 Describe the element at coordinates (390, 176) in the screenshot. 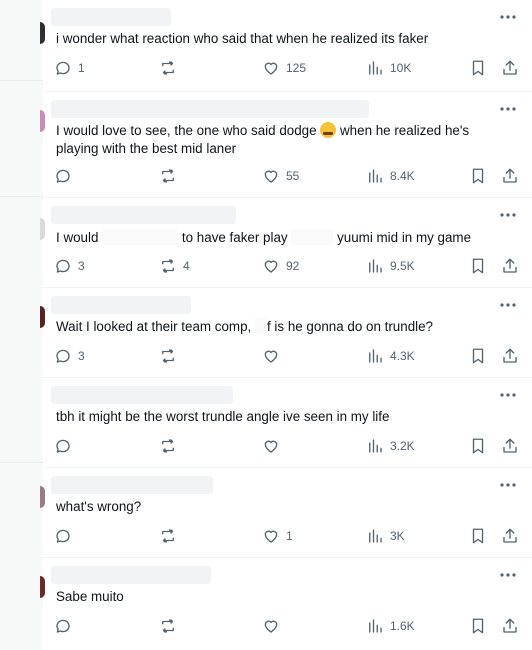

I see `views-button: 8.4K` at that location.